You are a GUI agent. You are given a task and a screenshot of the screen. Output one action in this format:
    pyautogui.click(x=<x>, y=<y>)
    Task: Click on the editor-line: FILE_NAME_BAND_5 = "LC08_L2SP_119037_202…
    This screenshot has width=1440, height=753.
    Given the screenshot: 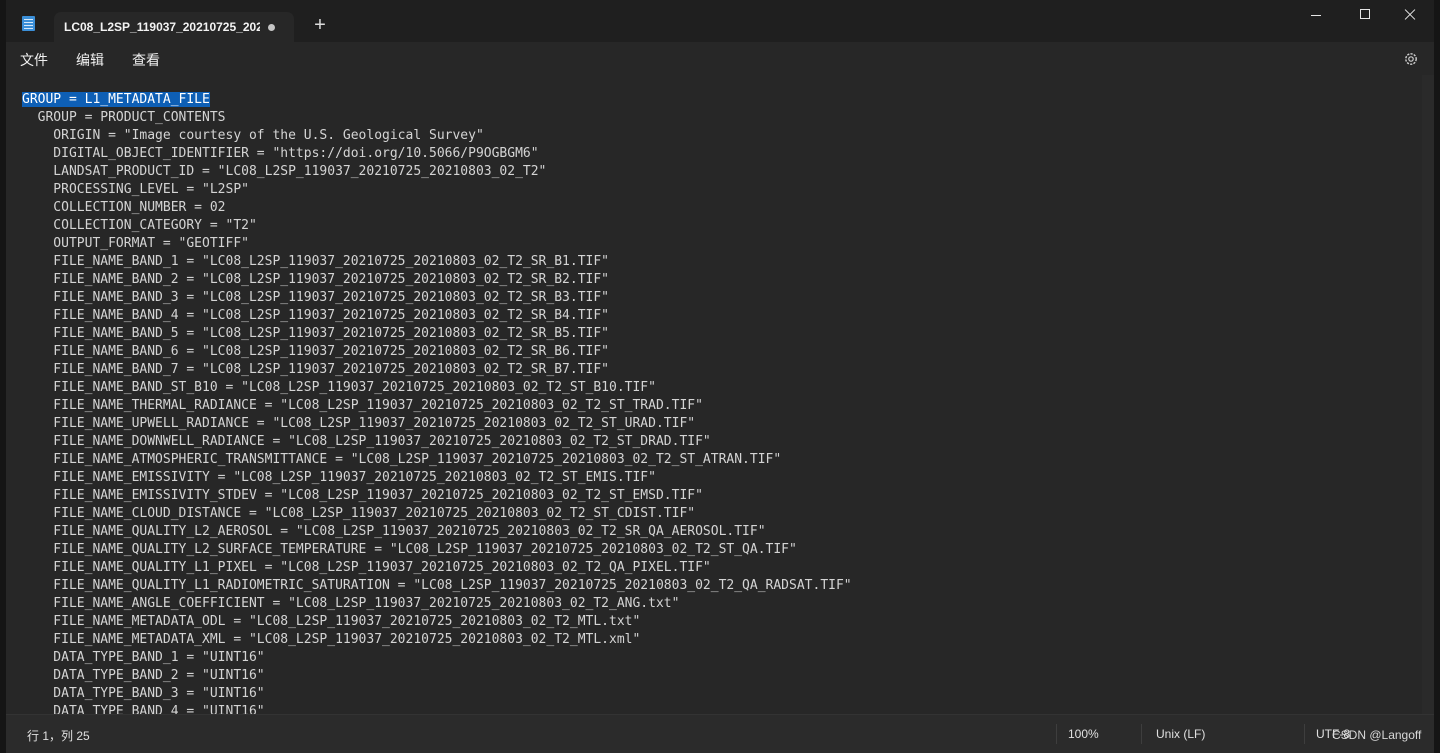 What is the action you would take?
    pyautogui.click(x=437, y=334)
    